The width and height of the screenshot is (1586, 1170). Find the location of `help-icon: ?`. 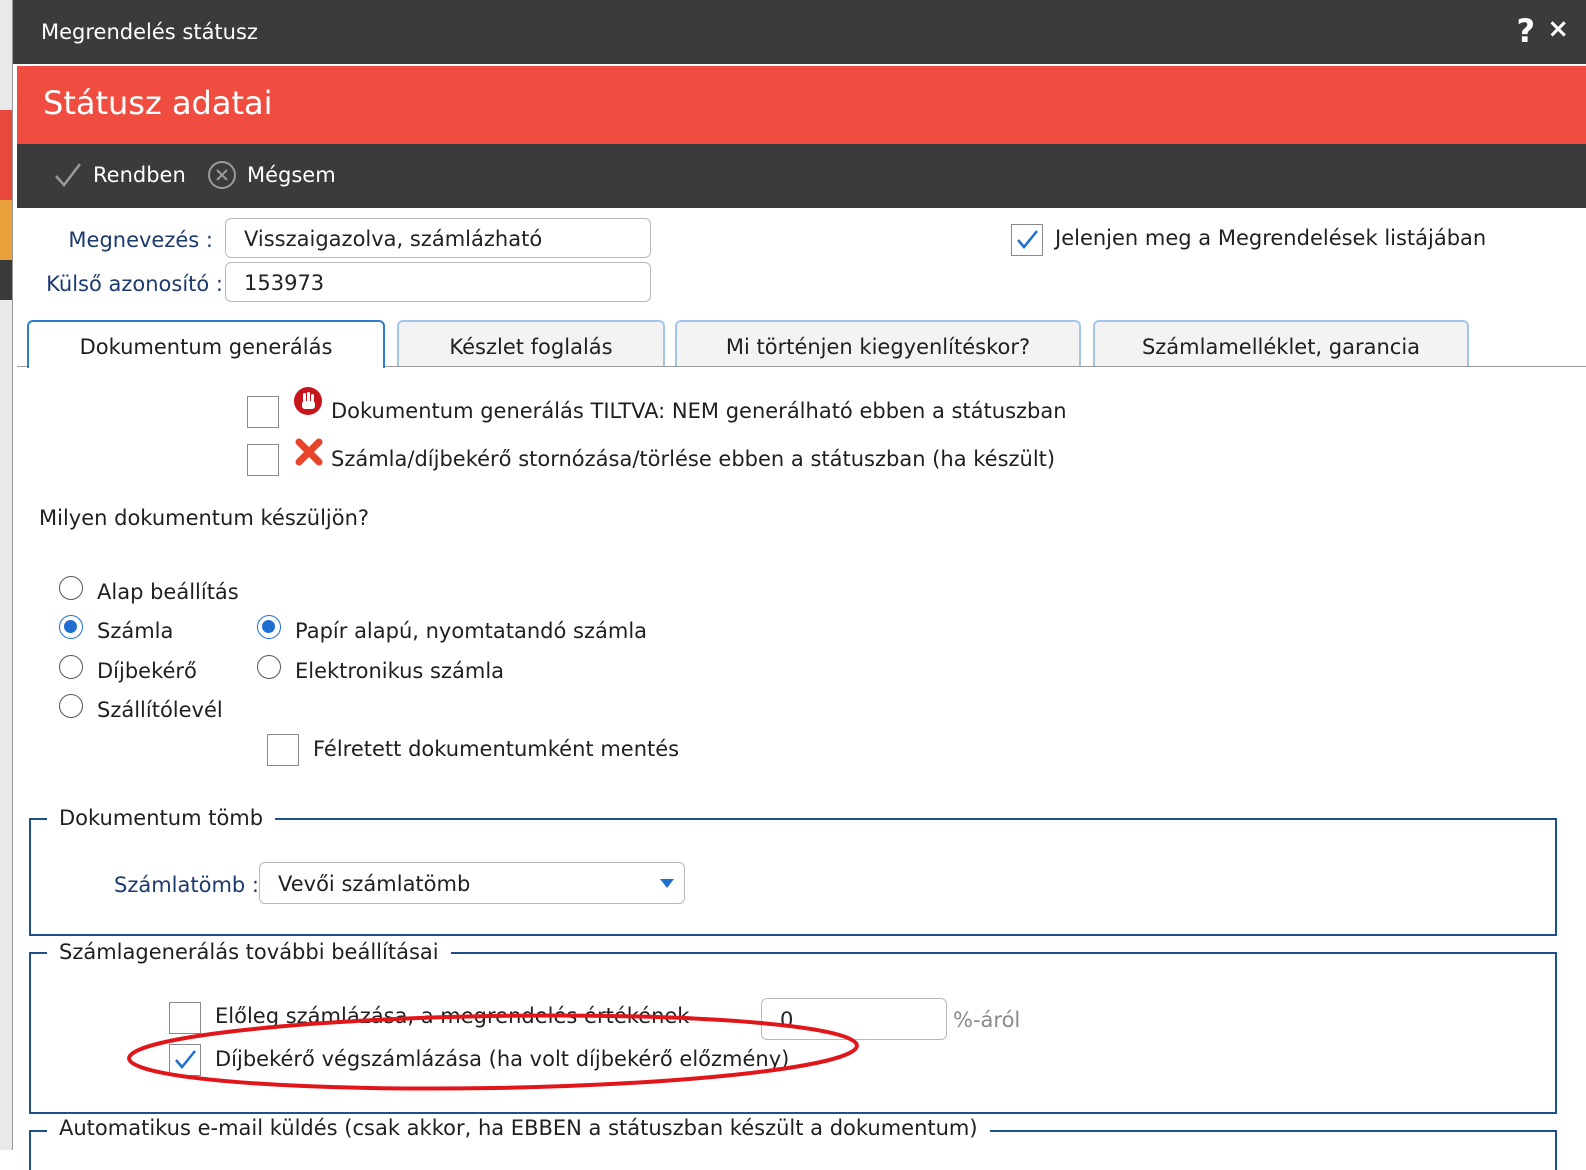

help-icon: ? is located at coordinates (1525, 31).